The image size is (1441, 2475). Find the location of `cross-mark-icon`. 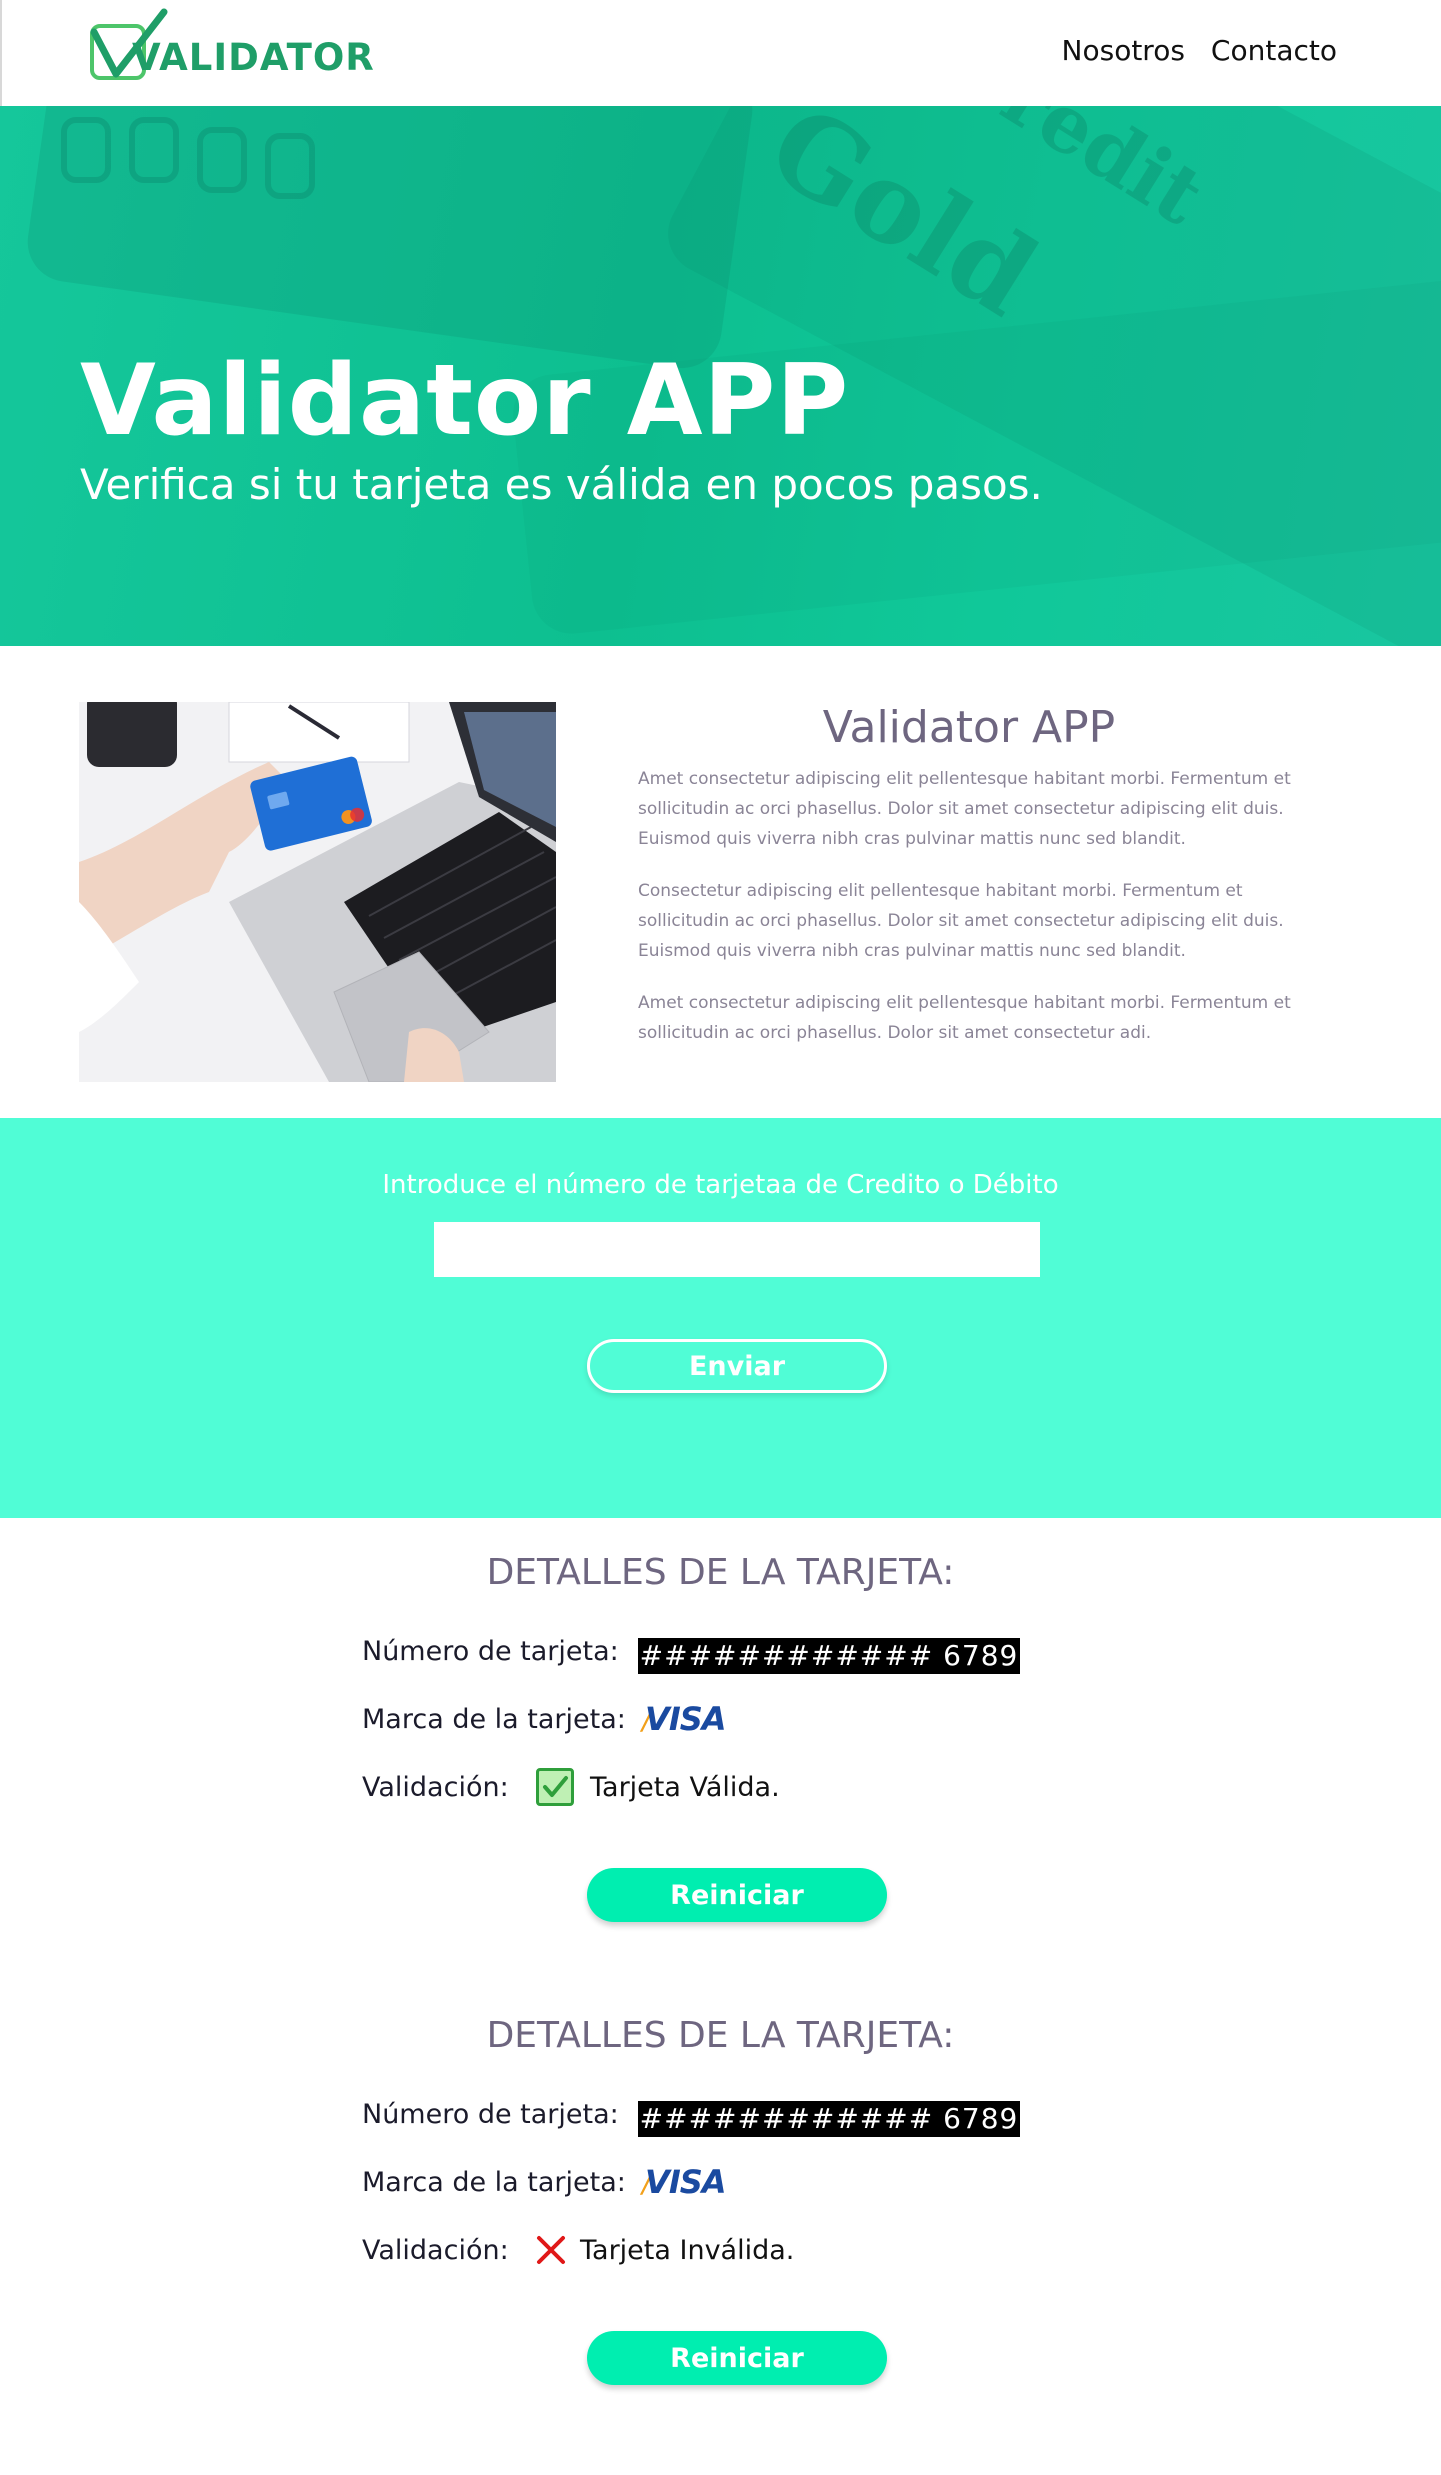

cross-mark-icon is located at coordinates (551, 2250).